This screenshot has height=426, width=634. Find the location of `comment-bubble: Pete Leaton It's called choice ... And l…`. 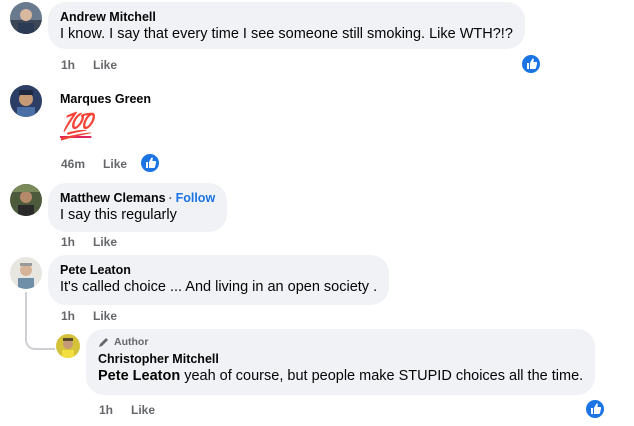

comment-bubble: Pete Leaton It's called choice ... And l… is located at coordinates (219, 280).